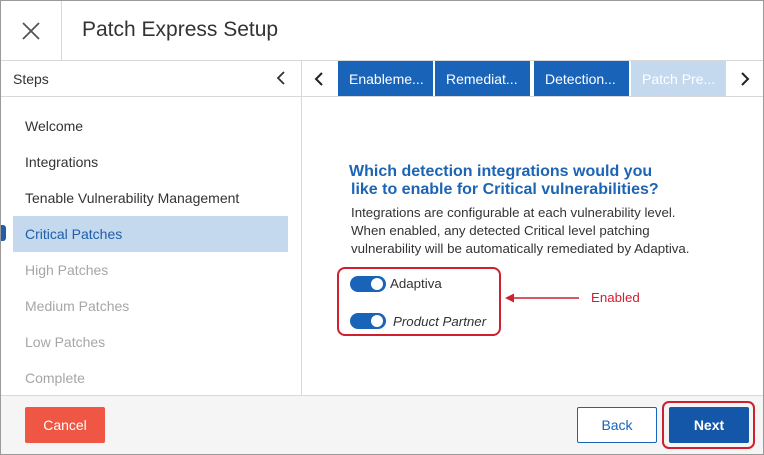 This screenshot has width=764, height=455. Describe the element at coordinates (65, 342) in the screenshot. I see `step-low-patches: Low Patches` at that location.